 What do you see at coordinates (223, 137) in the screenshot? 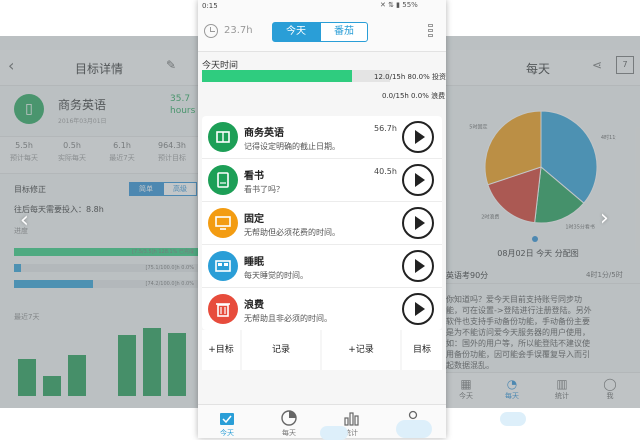
I see `book-icon` at bounding box center [223, 137].